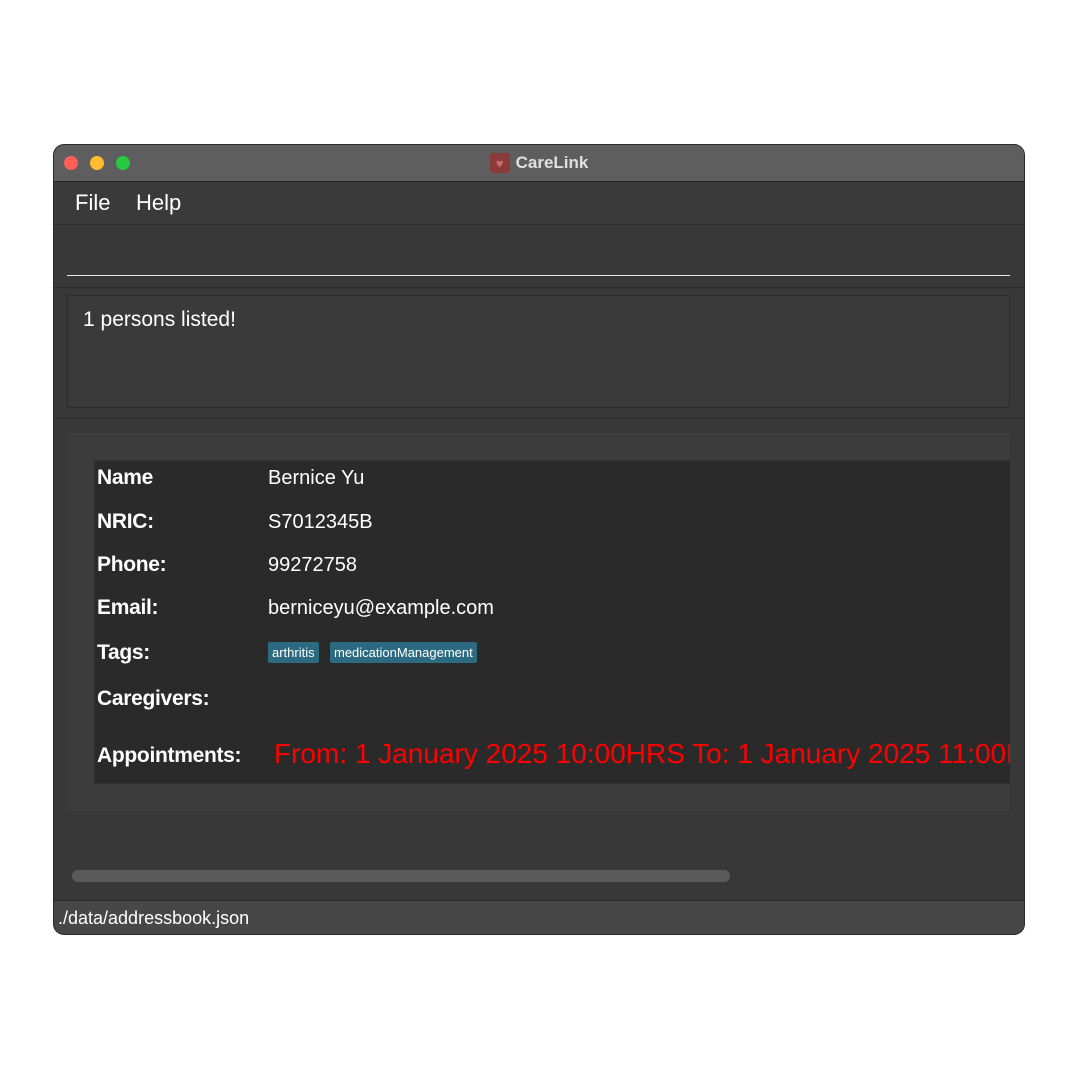 This screenshot has height=1080, width=1080. Describe the element at coordinates (159, 319) in the screenshot. I see `result-message: 1 persons listed!` at that location.